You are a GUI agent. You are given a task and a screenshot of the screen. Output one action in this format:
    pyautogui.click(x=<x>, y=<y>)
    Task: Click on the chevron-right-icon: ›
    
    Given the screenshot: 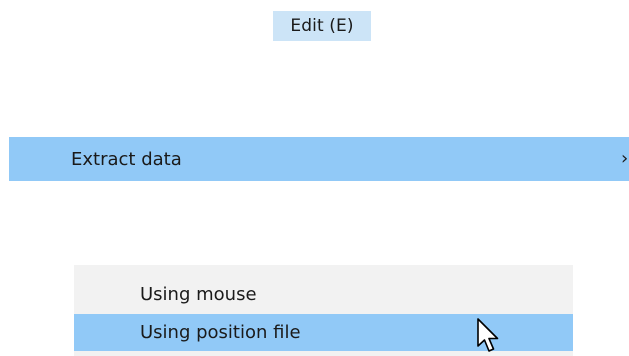 What is the action you would take?
    pyautogui.click(x=625, y=159)
    